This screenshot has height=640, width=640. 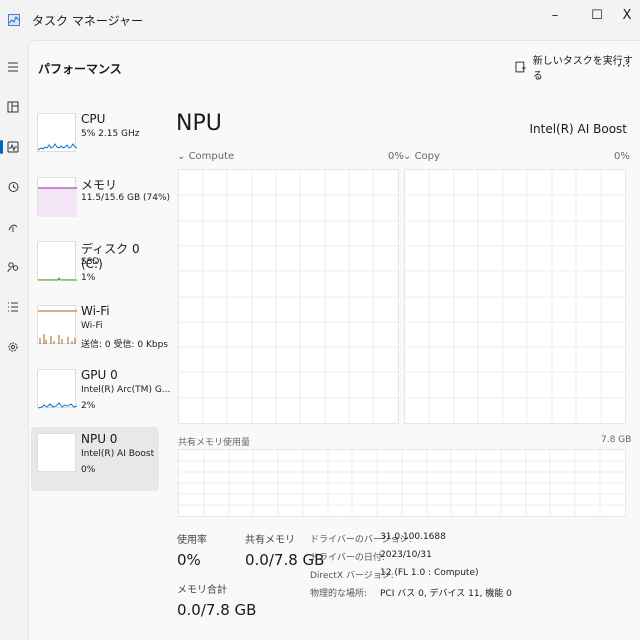 I want to click on resource-detail: SSD, so click(x=90, y=262).